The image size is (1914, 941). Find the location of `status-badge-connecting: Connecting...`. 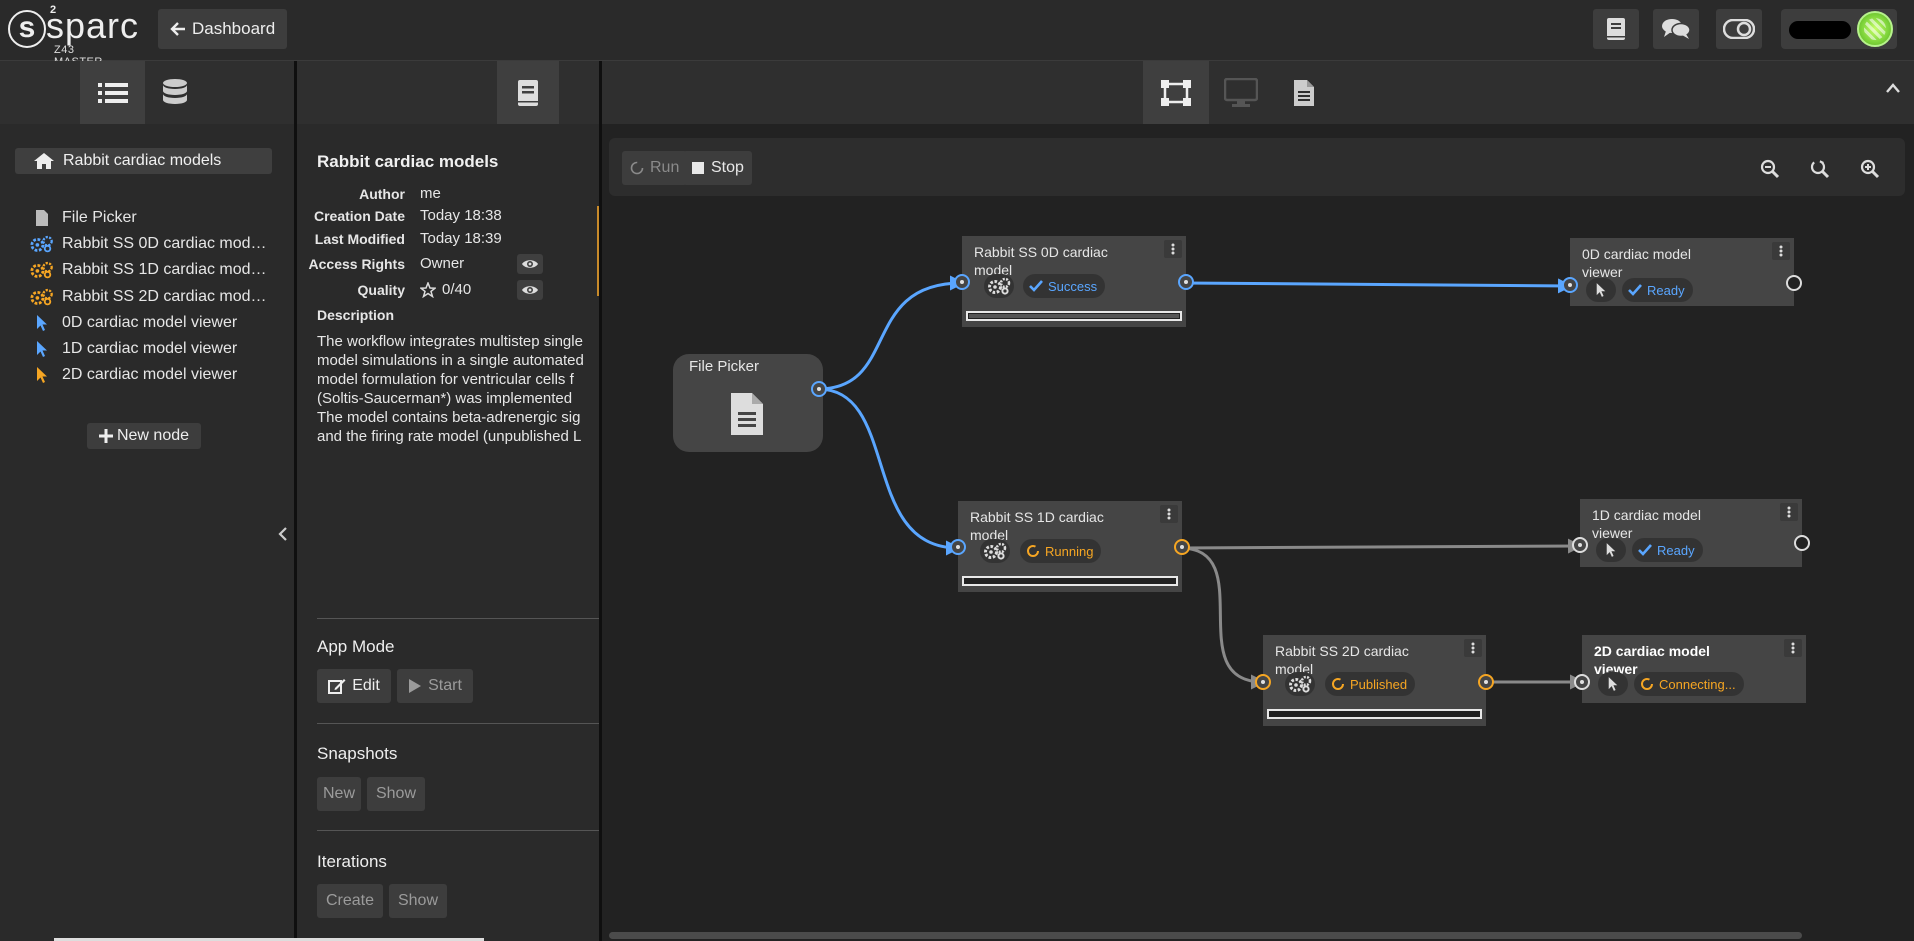

status-badge-connecting: Connecting... is located at coordinates (1689, 684).